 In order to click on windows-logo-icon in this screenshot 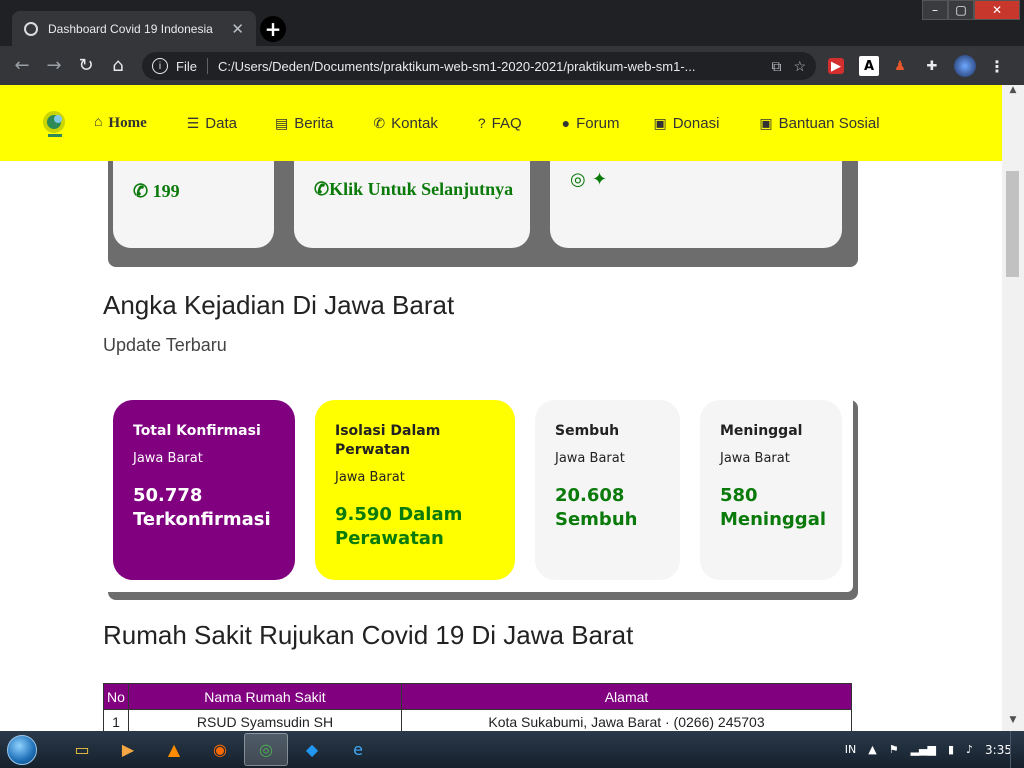, I will do `click(22, 749)`.